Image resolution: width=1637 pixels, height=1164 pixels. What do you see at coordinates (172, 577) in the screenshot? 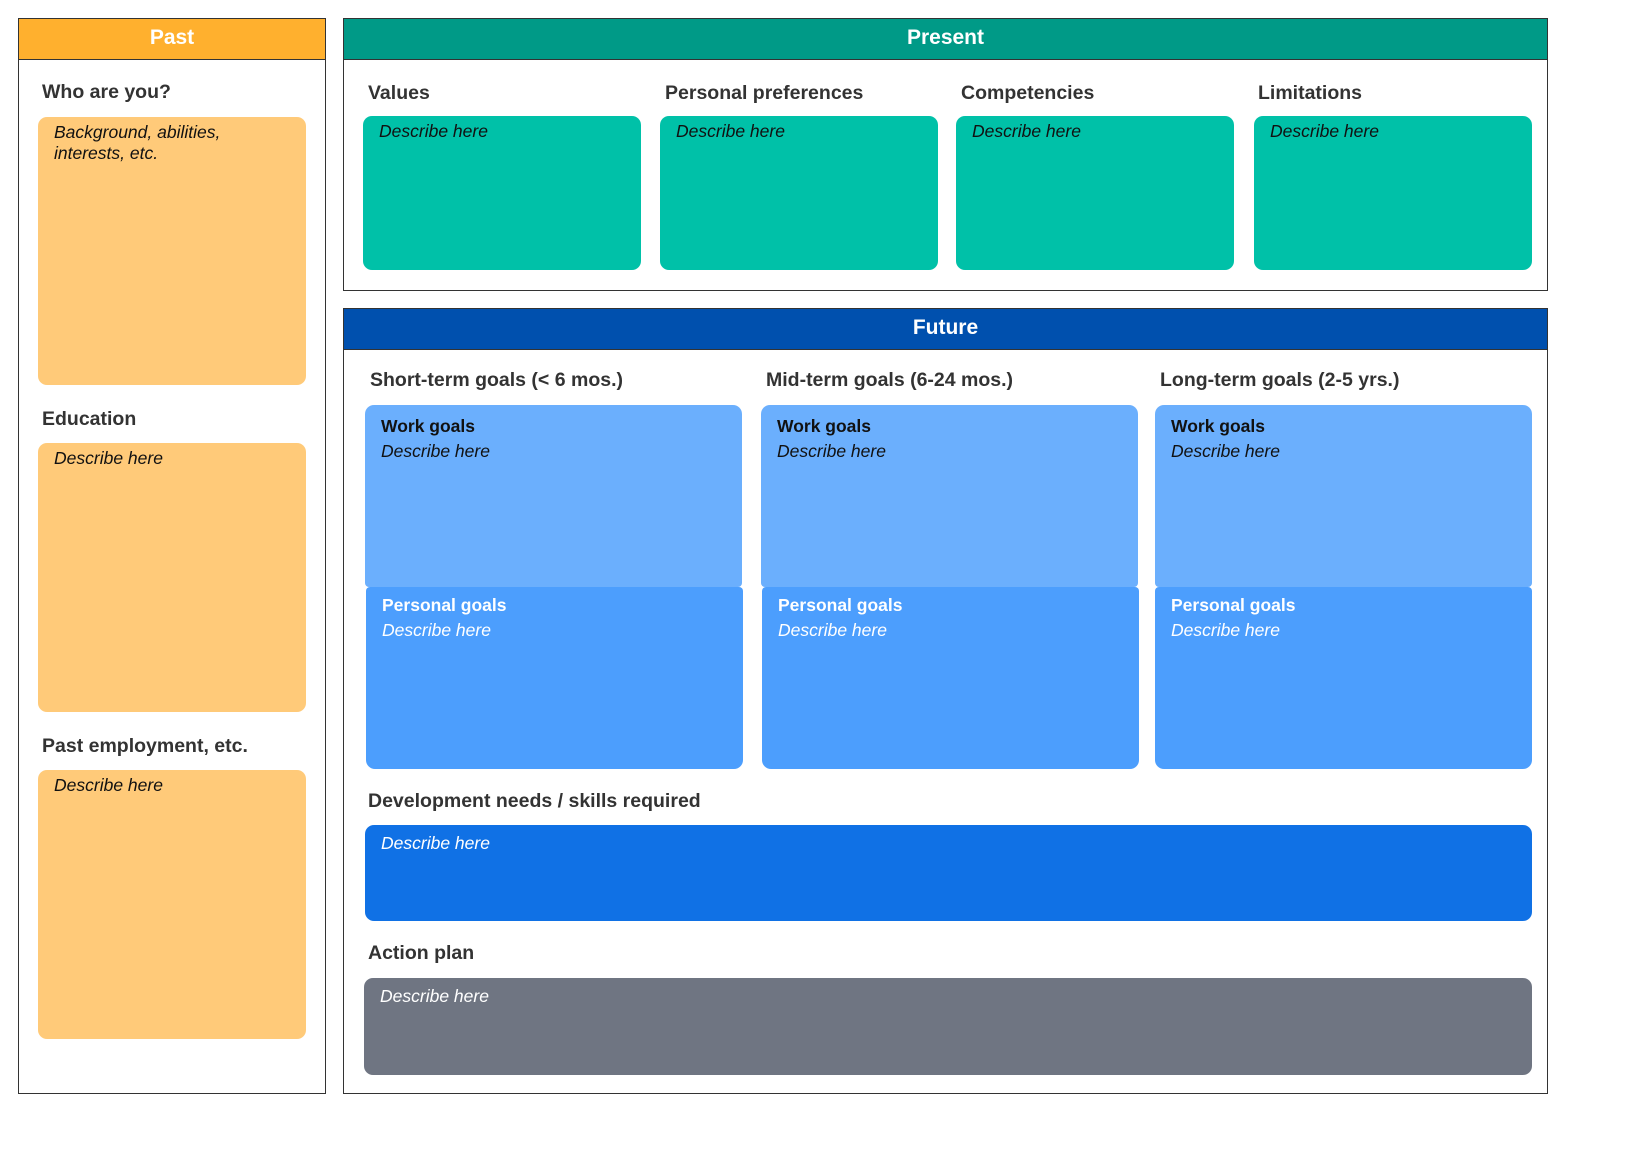
I see `education-card: Describe here` at bounding box center [172, 577].